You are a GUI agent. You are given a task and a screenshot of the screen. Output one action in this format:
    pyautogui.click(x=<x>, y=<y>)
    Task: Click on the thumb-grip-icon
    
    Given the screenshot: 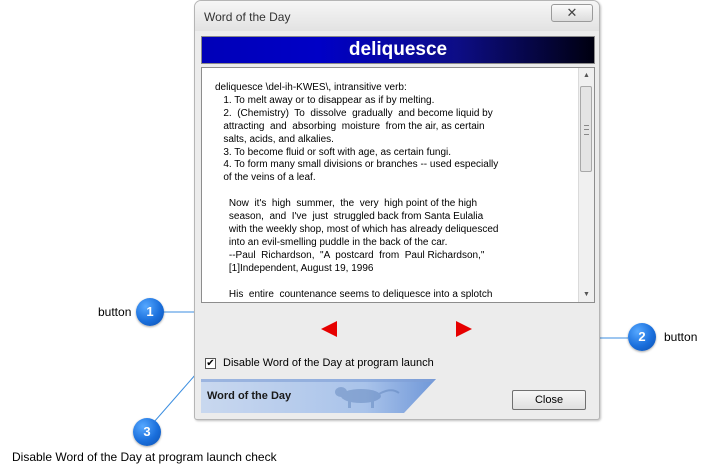 What is the action you would take?
    pyautogui.click(x=586, y=130)
    